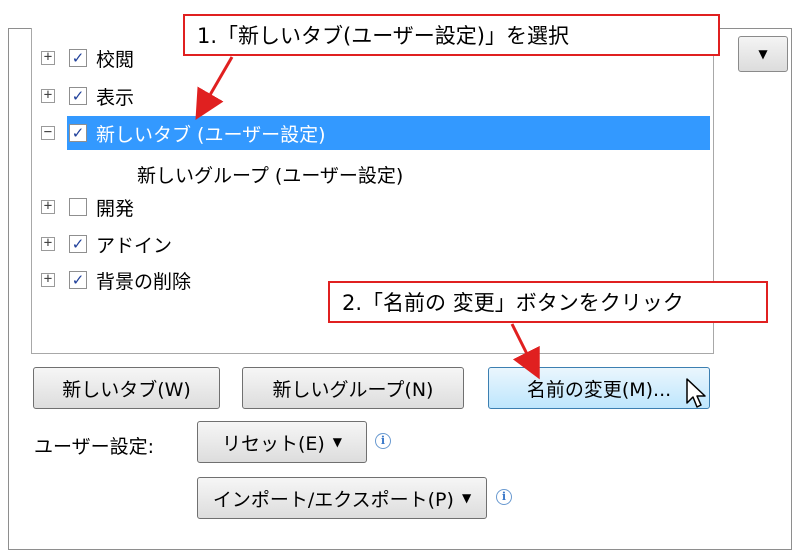 The height and width of the screenshot is (560, 800). What do you see at coordinates (134, 245) in the screenshot?
I see `tree-item-label: アドイン` at bounding box center [134, 245].